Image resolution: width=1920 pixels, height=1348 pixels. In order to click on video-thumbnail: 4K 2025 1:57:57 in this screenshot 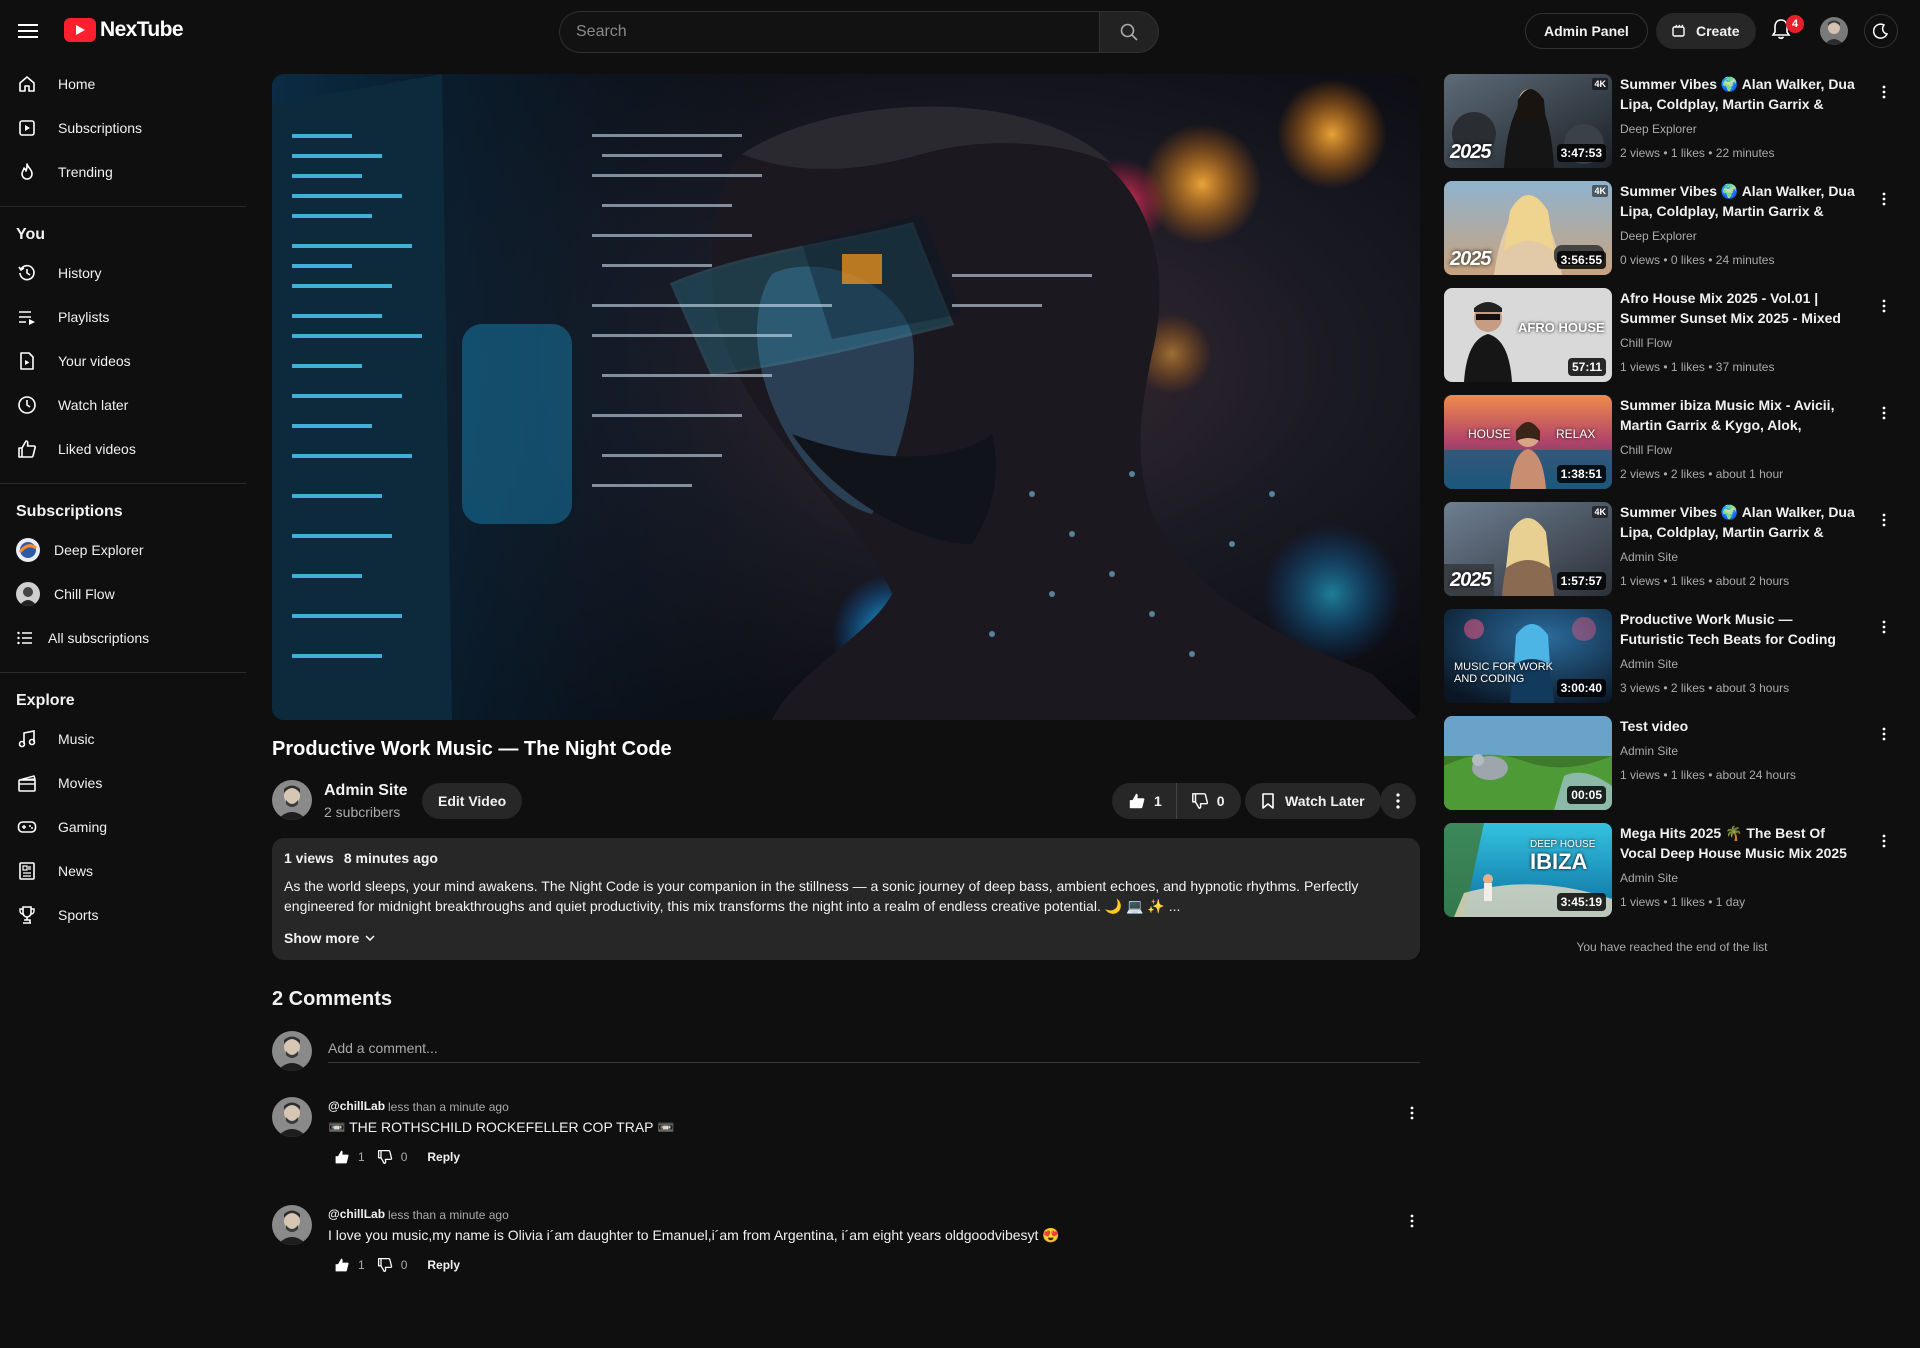, I will do `click(1528, 549)`.